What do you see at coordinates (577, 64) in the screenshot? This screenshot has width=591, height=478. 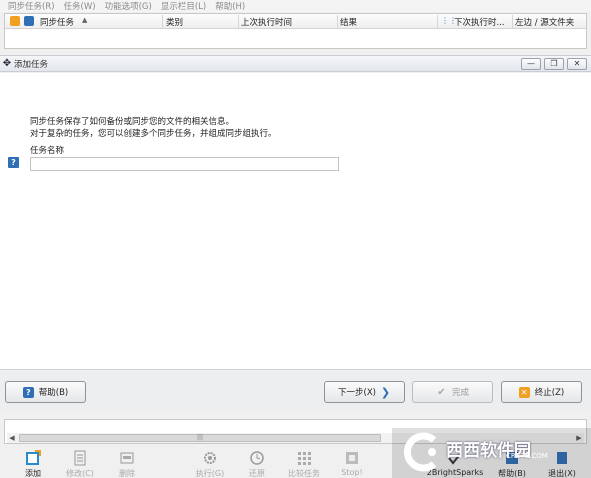 I see `close-button: ✕` at bounding box center [577, 64].